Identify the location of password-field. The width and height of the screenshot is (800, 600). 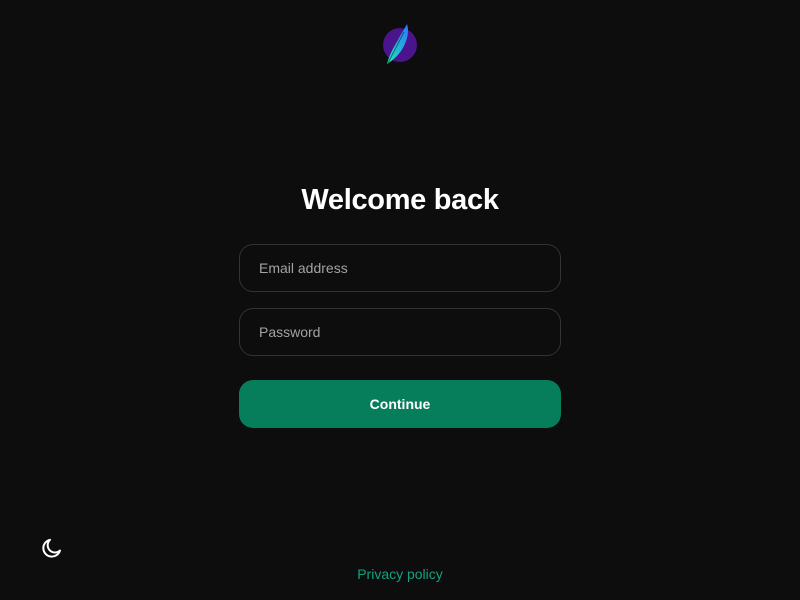
(400, 332).